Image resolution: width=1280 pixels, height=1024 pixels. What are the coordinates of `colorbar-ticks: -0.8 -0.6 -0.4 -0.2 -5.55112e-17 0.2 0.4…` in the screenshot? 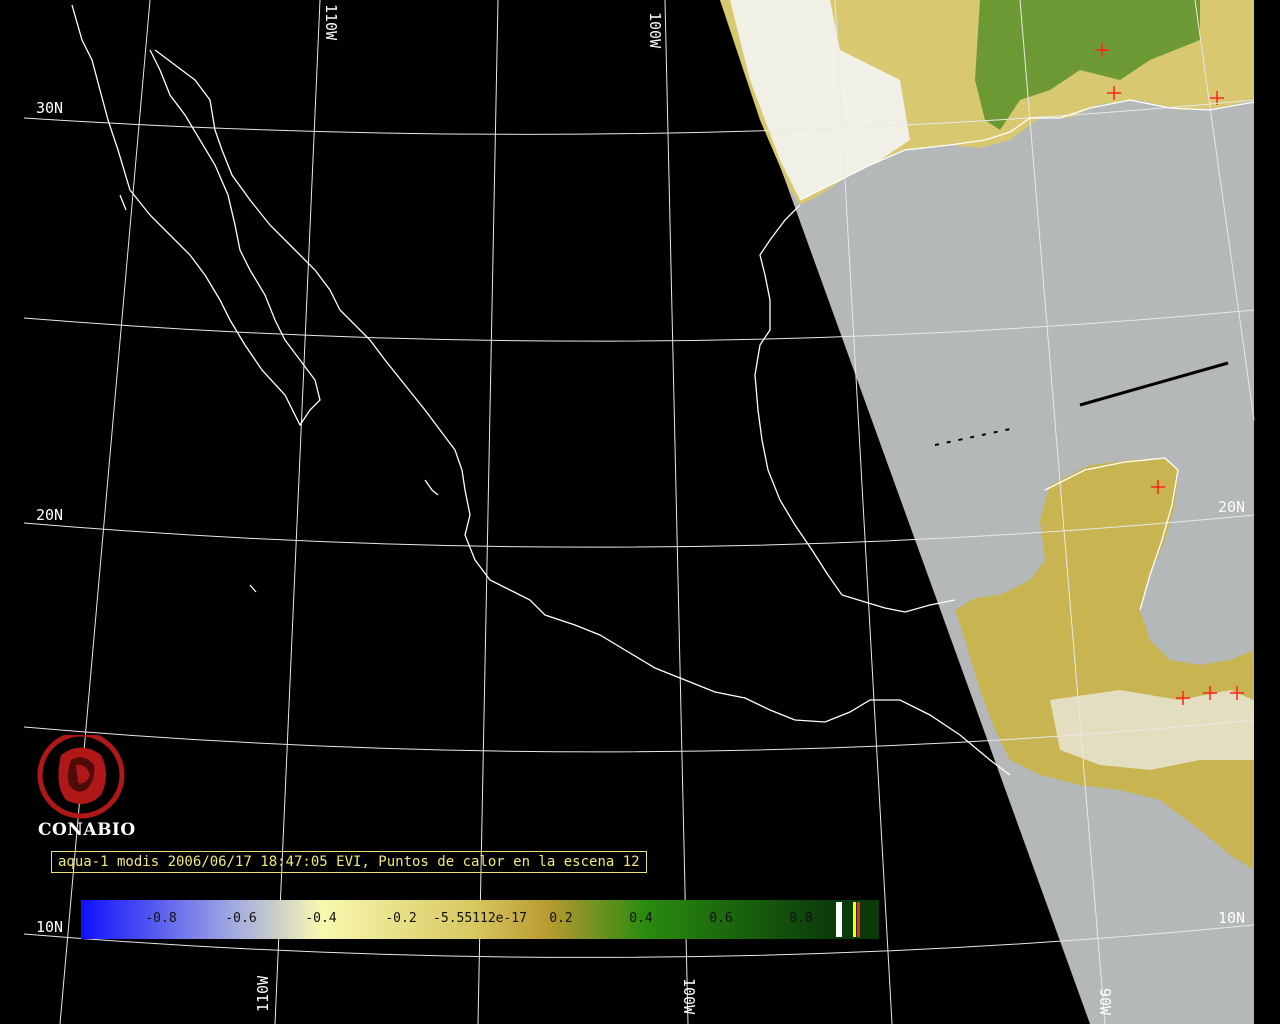 It's located at (480, 919).